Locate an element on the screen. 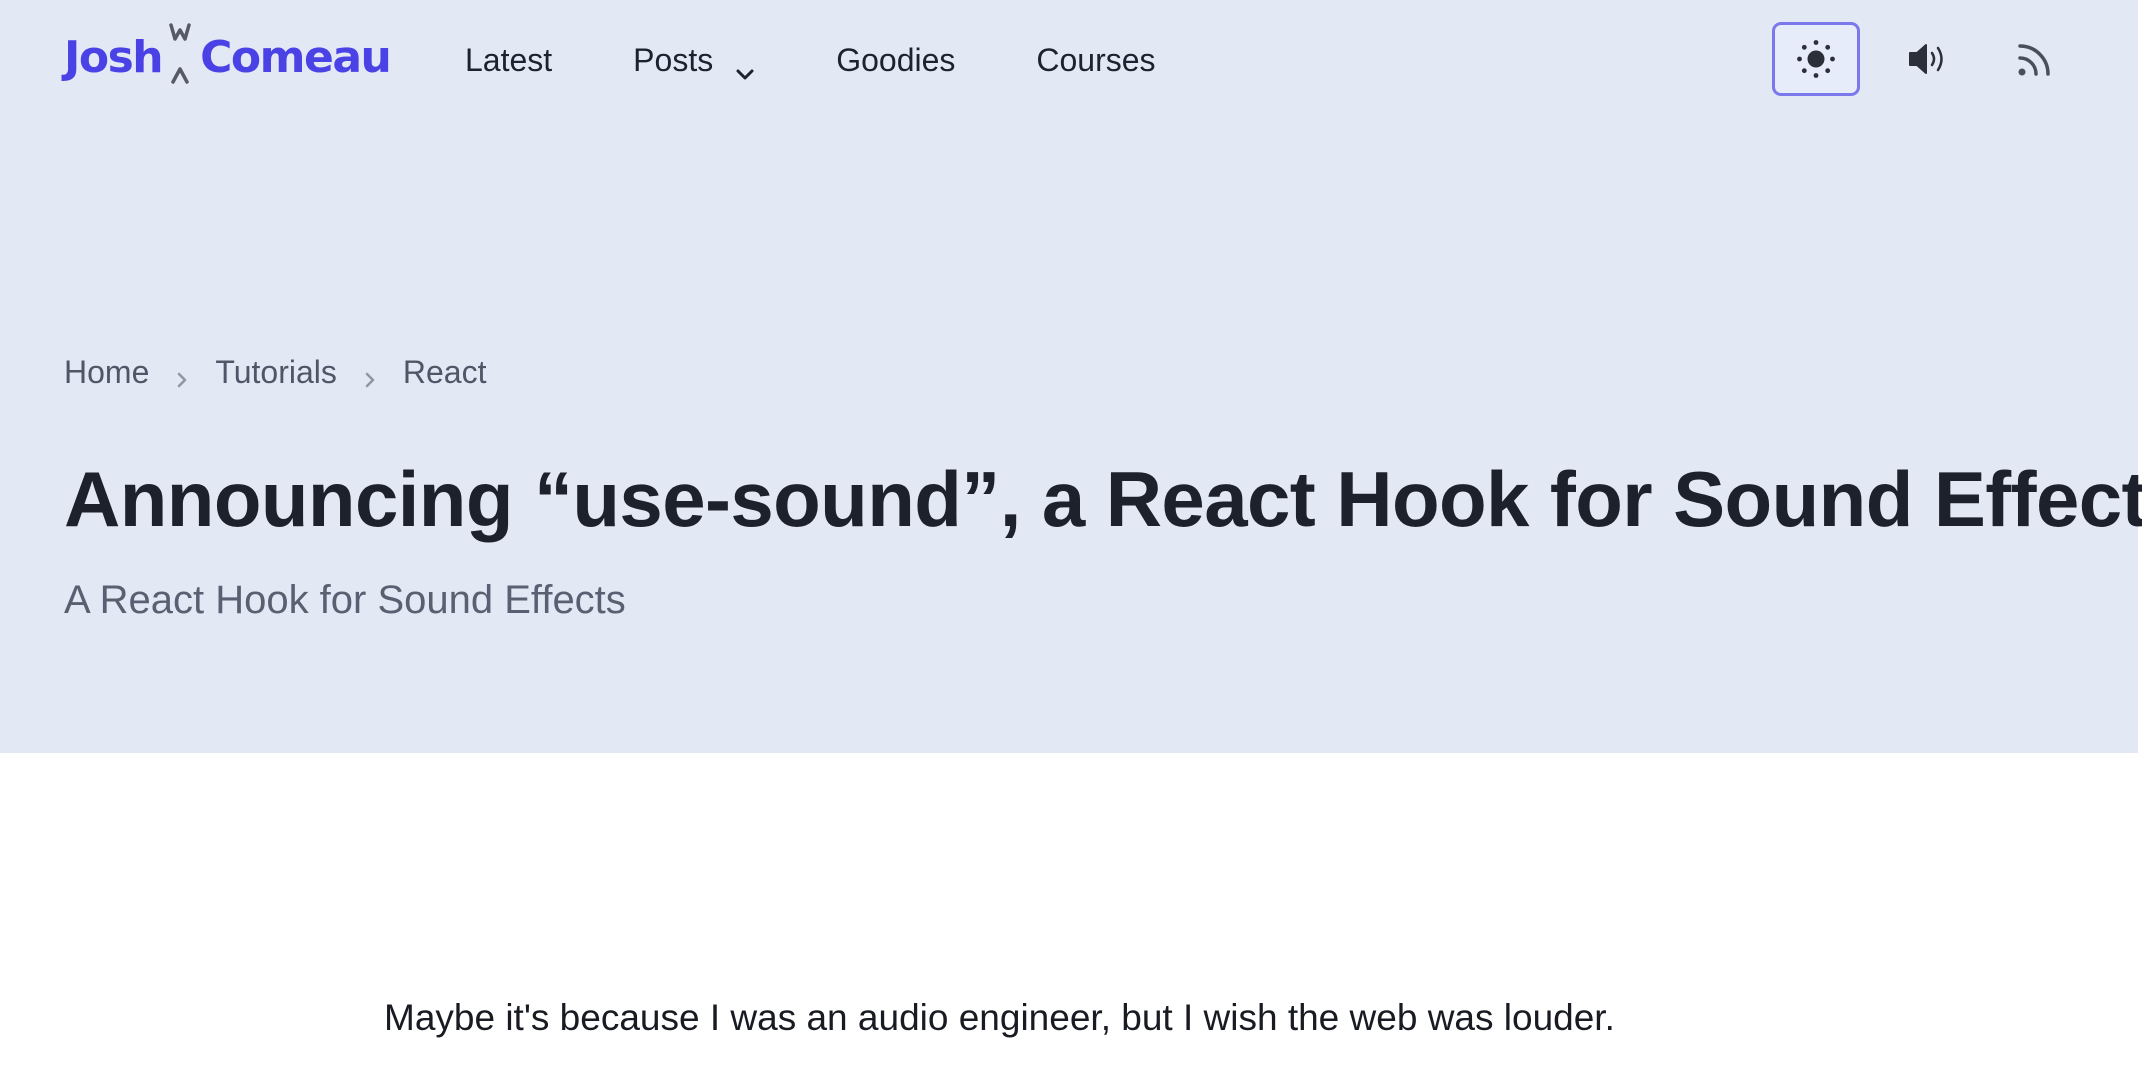  logo-last-name: Comeau is located at coordinates (296, 57).